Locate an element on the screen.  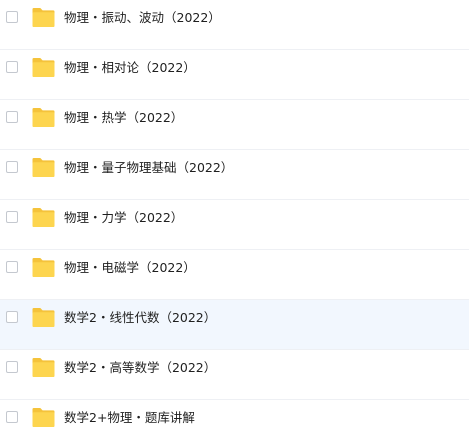
file-name: 数学2・线性代数（2022） is located at coordinates (140, 318).